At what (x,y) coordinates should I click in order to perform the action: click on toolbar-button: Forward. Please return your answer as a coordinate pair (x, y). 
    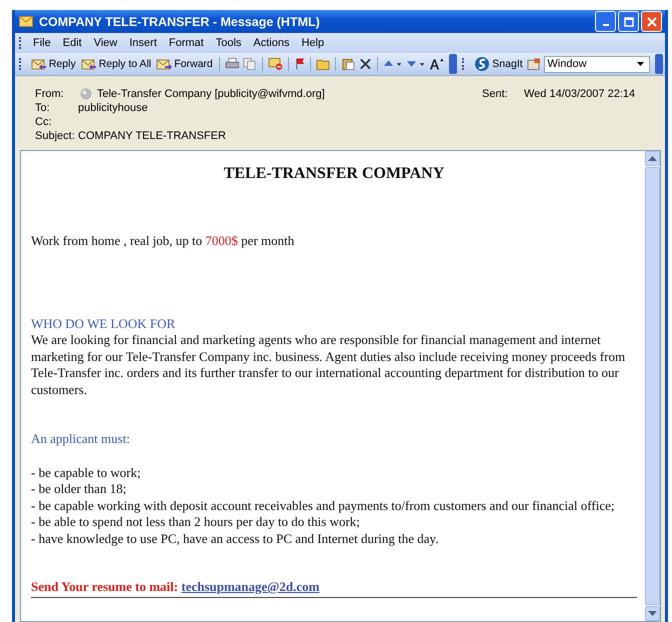
    Looking at the image, I should click on (184, 64).